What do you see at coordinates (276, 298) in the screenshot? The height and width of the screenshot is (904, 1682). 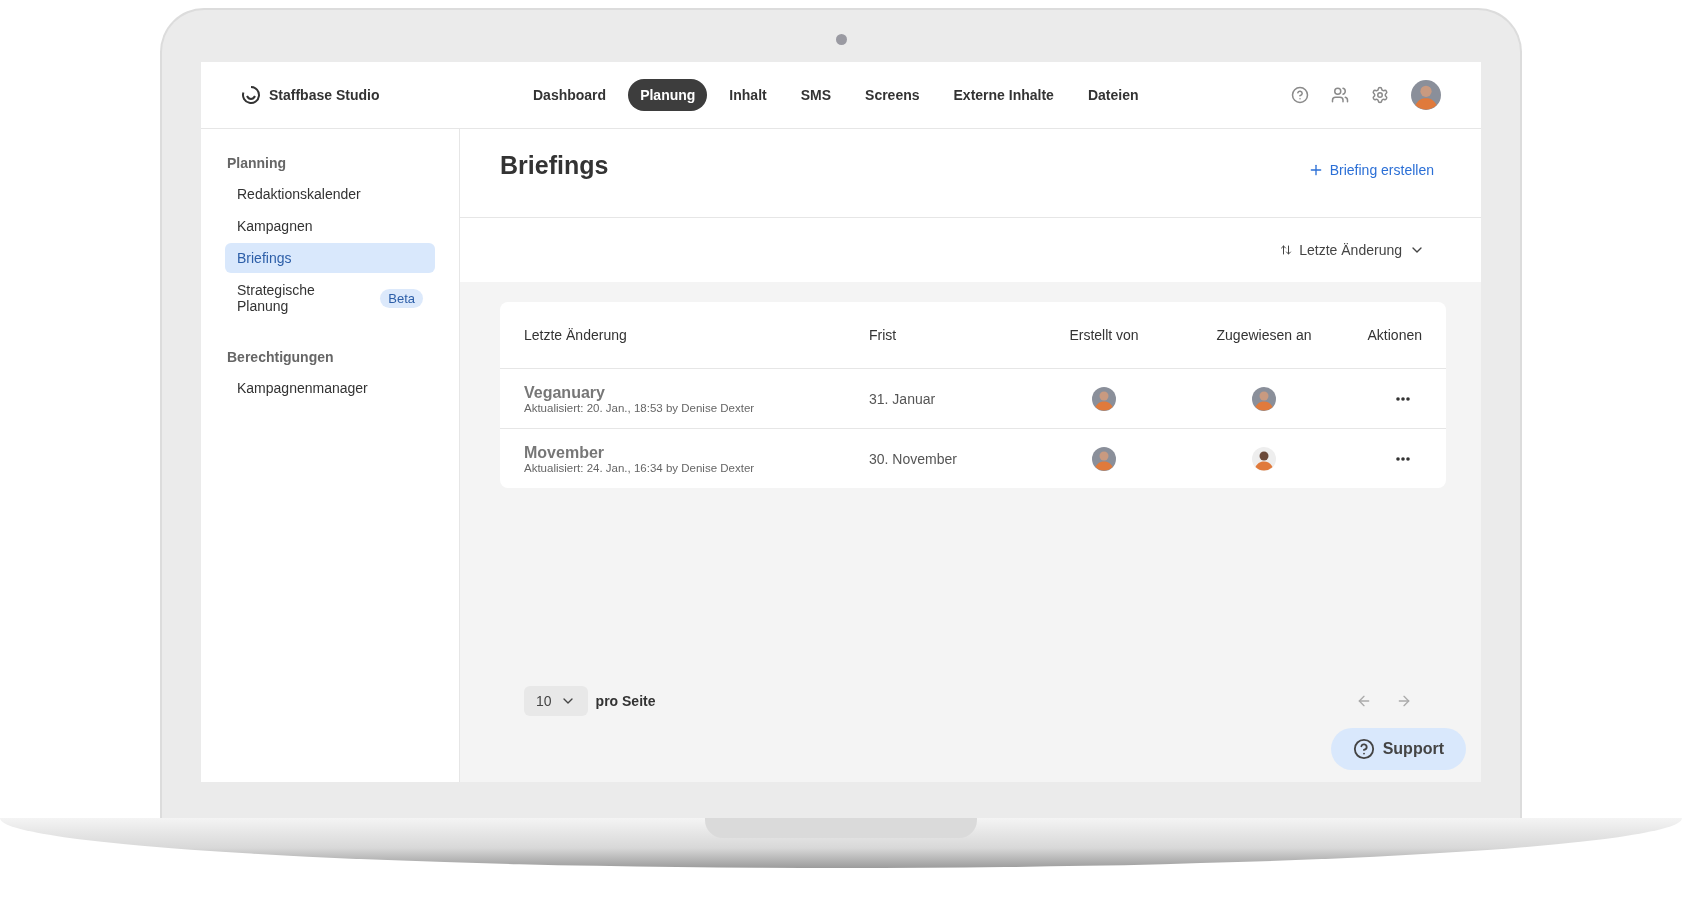 I see `sidebar-item-label: Strategische Planung` at bounding box center [276, 298].